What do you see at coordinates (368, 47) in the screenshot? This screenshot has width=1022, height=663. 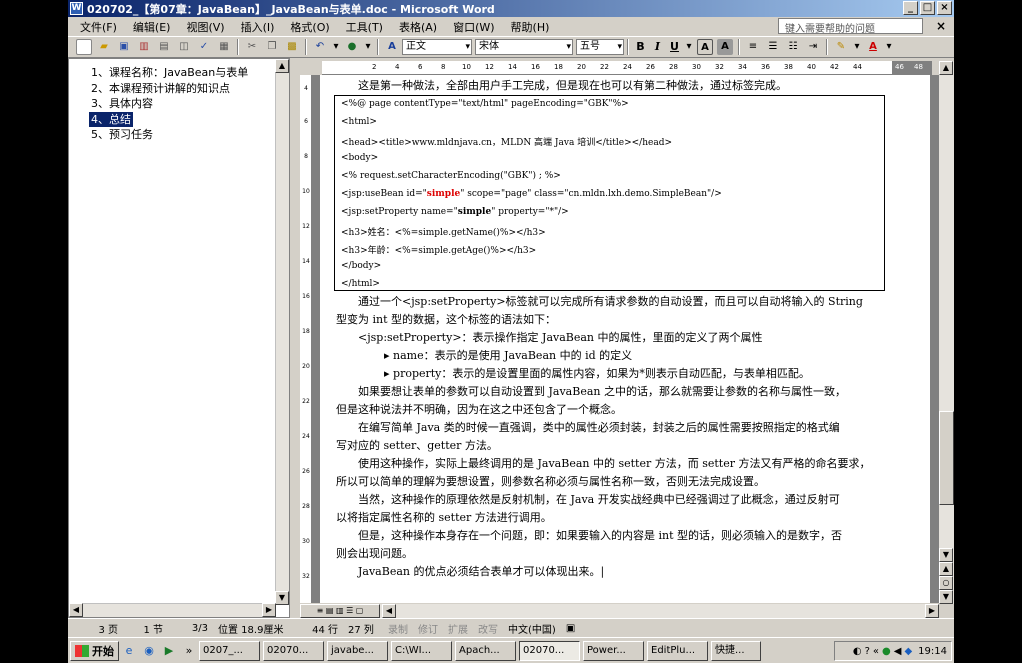 I see `zoom-dropdown-icon: ▾` at bounding box center [368, 47].